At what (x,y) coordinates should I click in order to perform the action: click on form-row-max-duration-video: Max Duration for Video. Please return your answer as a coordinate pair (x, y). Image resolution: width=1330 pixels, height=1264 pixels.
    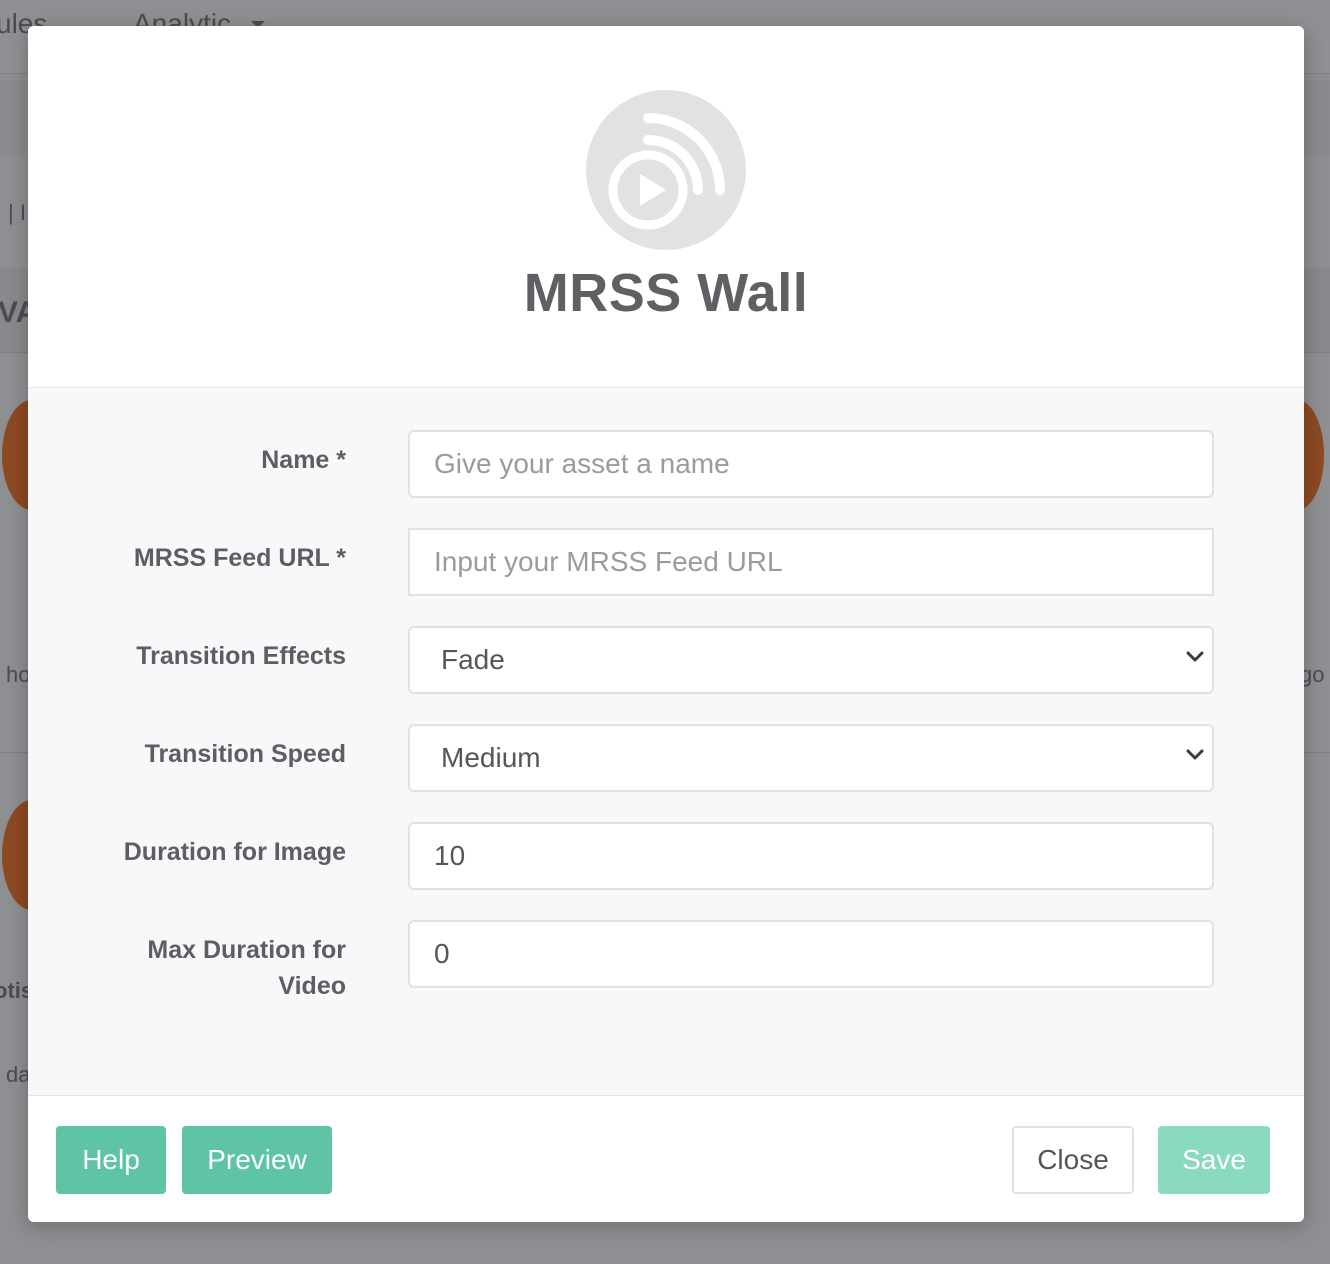
    Looking at the image, I should click on (666, 960).